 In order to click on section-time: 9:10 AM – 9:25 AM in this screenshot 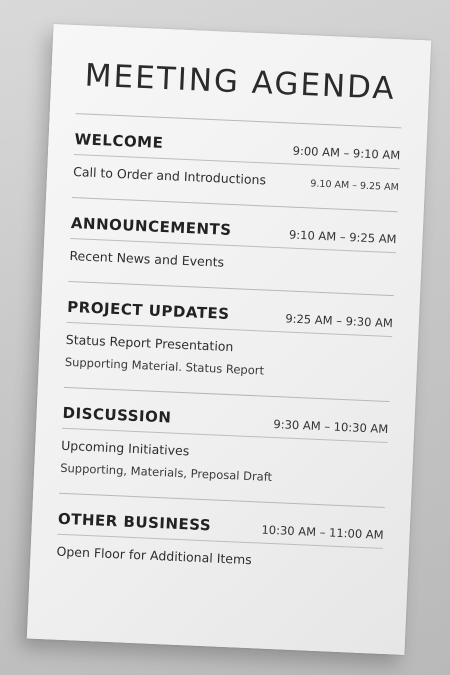, I will do `click(342, 237)`.